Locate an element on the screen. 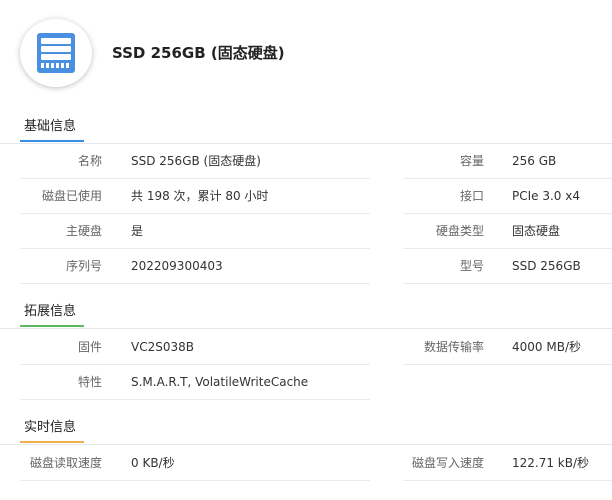 The image size is (612, 500). info-row-firmware: 固件 VC2S038B is located at coordinates (195, 347).